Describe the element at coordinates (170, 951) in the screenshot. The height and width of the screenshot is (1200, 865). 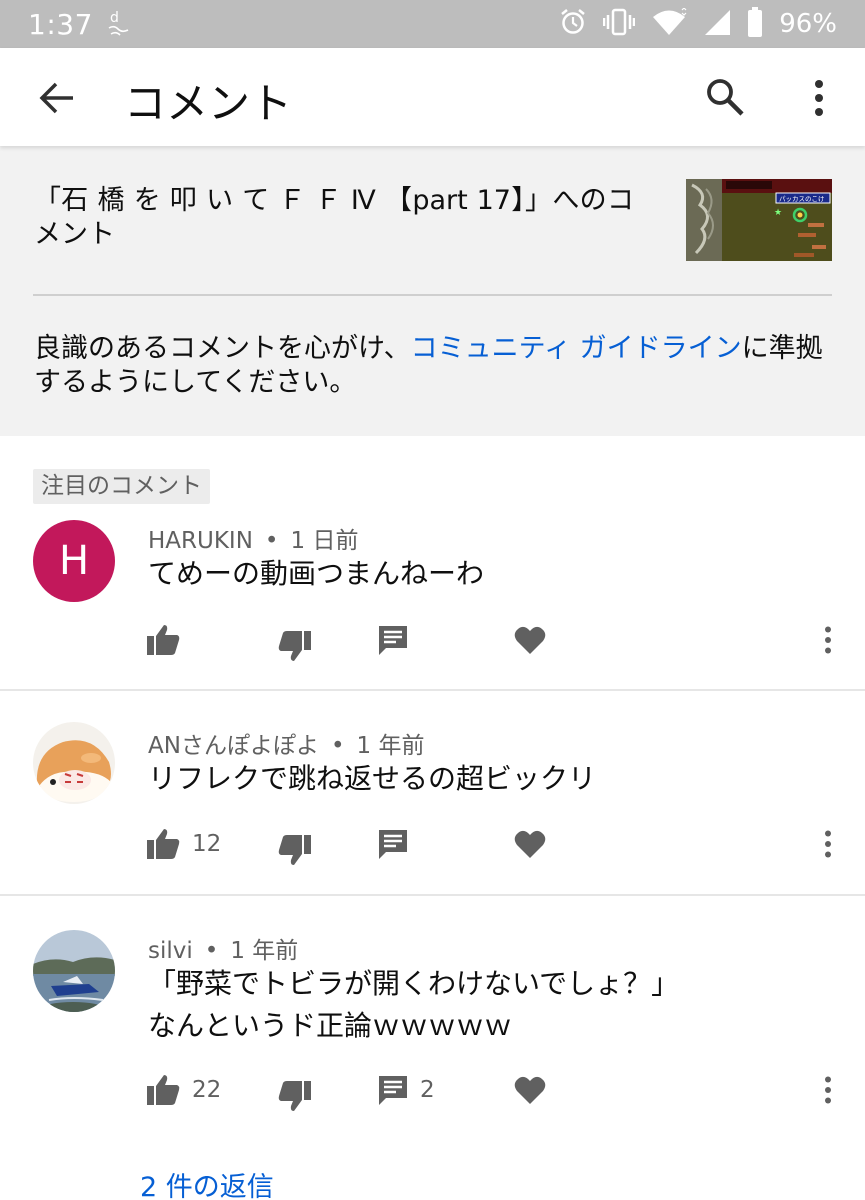
I see `comment-author: silvi` at that location.